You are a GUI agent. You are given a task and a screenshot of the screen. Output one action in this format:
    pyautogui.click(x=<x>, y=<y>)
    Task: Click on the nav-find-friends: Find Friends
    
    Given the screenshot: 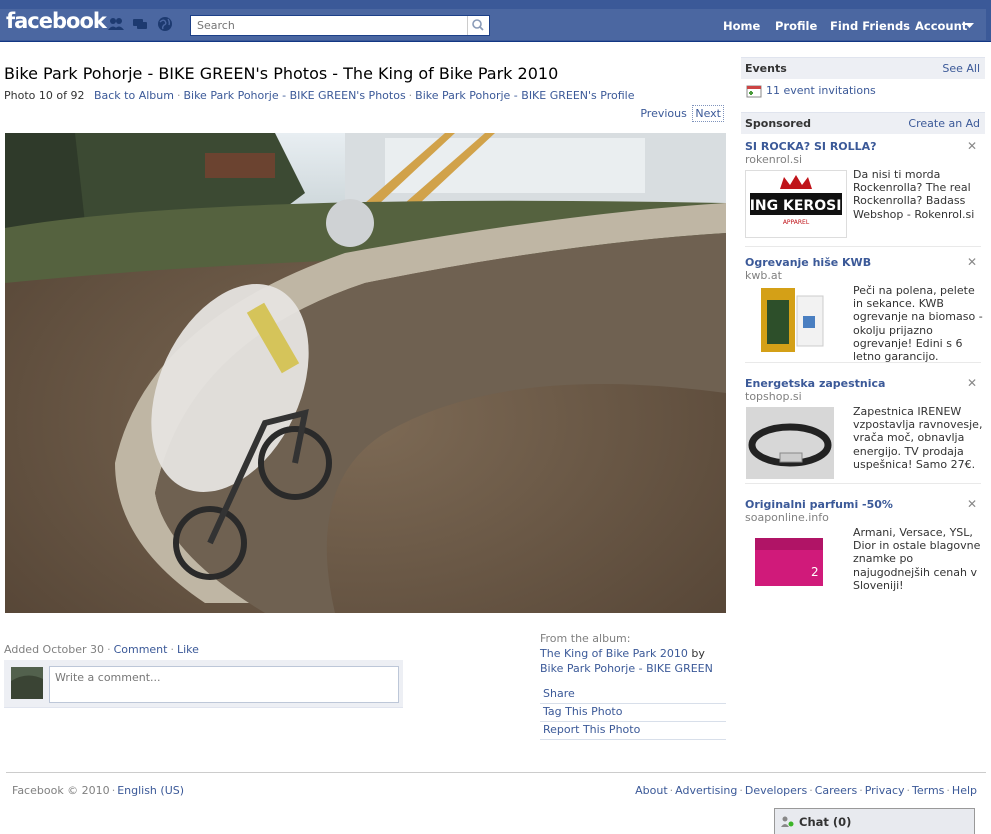 What is the action you would take?
    pyautogui.click(x=870, y=26)
    